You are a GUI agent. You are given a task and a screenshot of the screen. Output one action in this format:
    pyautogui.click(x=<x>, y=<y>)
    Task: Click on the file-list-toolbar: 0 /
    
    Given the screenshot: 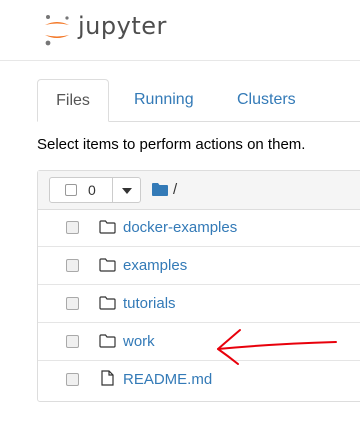 What is the action you would take?
    pyautogui.click(x=199, y=190)
    